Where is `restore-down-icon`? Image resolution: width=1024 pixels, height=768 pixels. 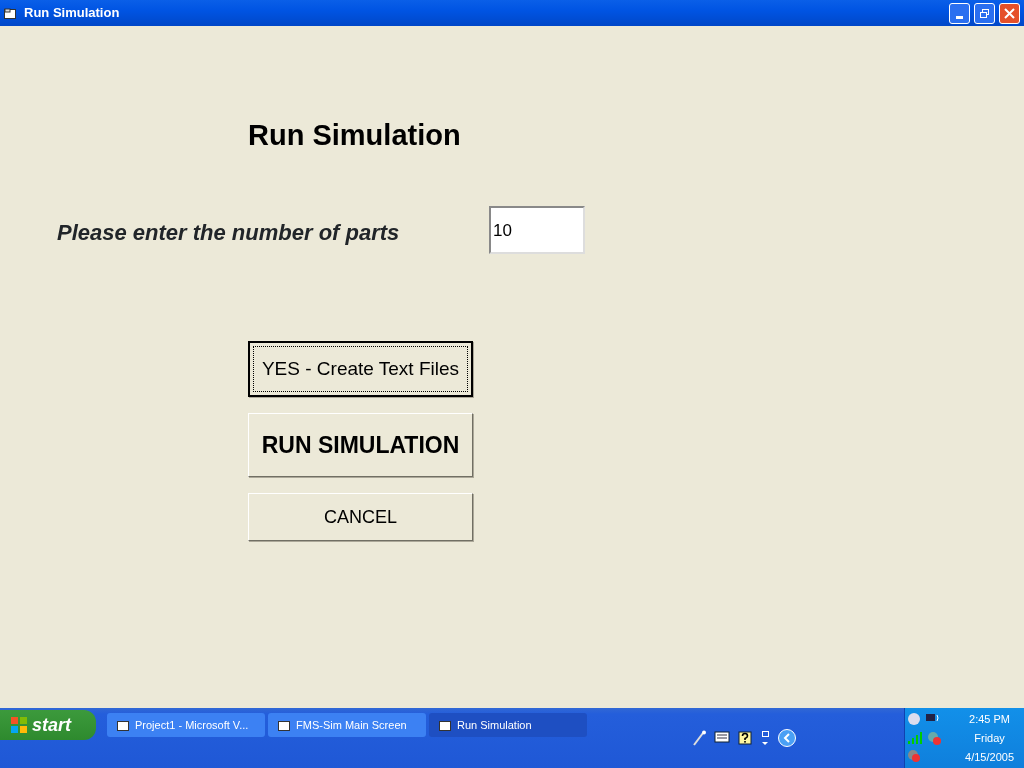
restore-down-icon is located at coordinates (764, 738).